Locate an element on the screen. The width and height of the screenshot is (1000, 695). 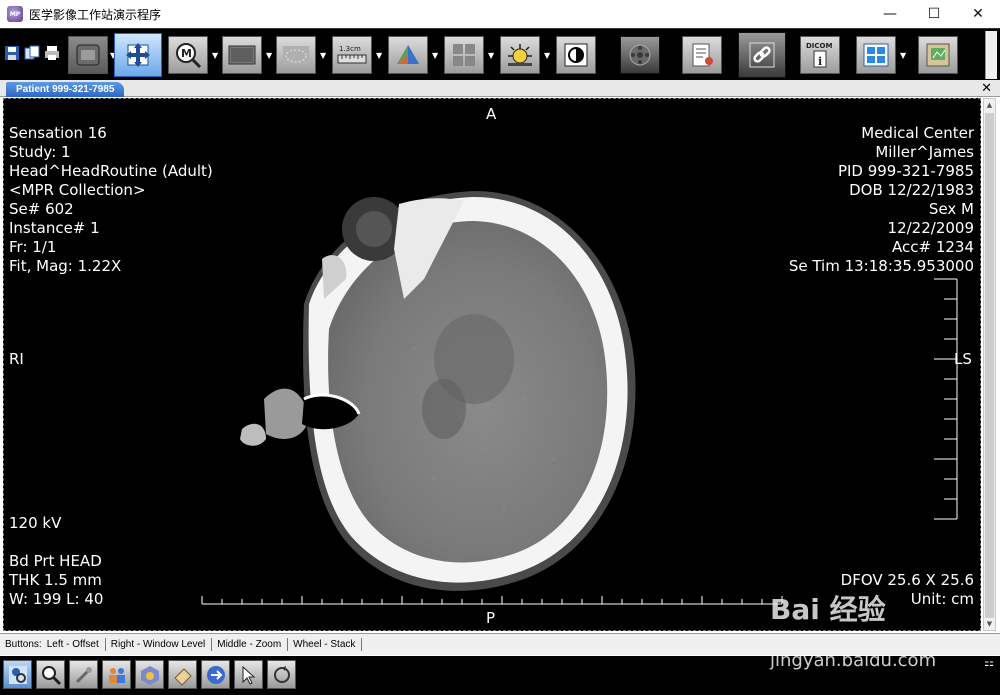
patient-search-button is located at coordinates (17, 674).